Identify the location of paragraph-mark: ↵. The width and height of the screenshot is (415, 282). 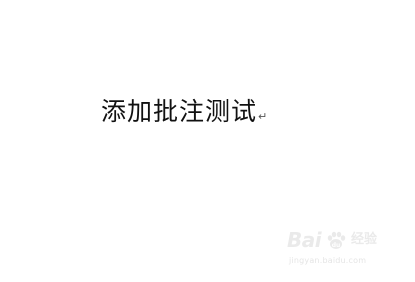
(263, 116).